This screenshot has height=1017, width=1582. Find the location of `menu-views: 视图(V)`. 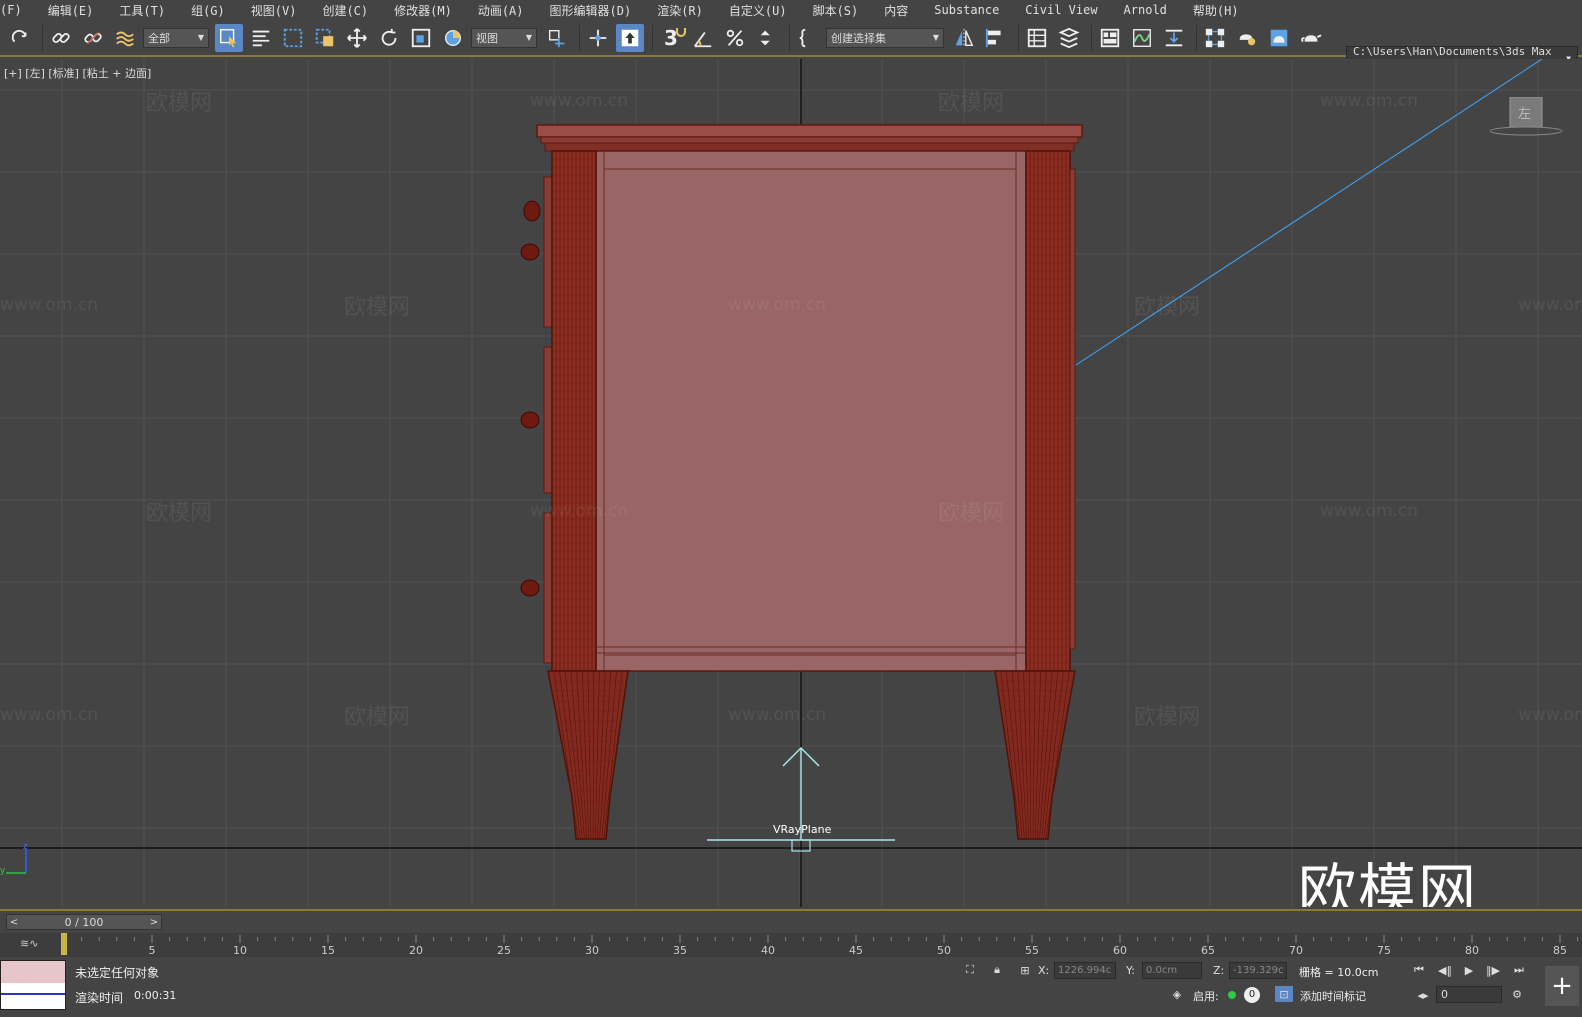

menu-views: 视图(V) is located at coordinates (274, 10).